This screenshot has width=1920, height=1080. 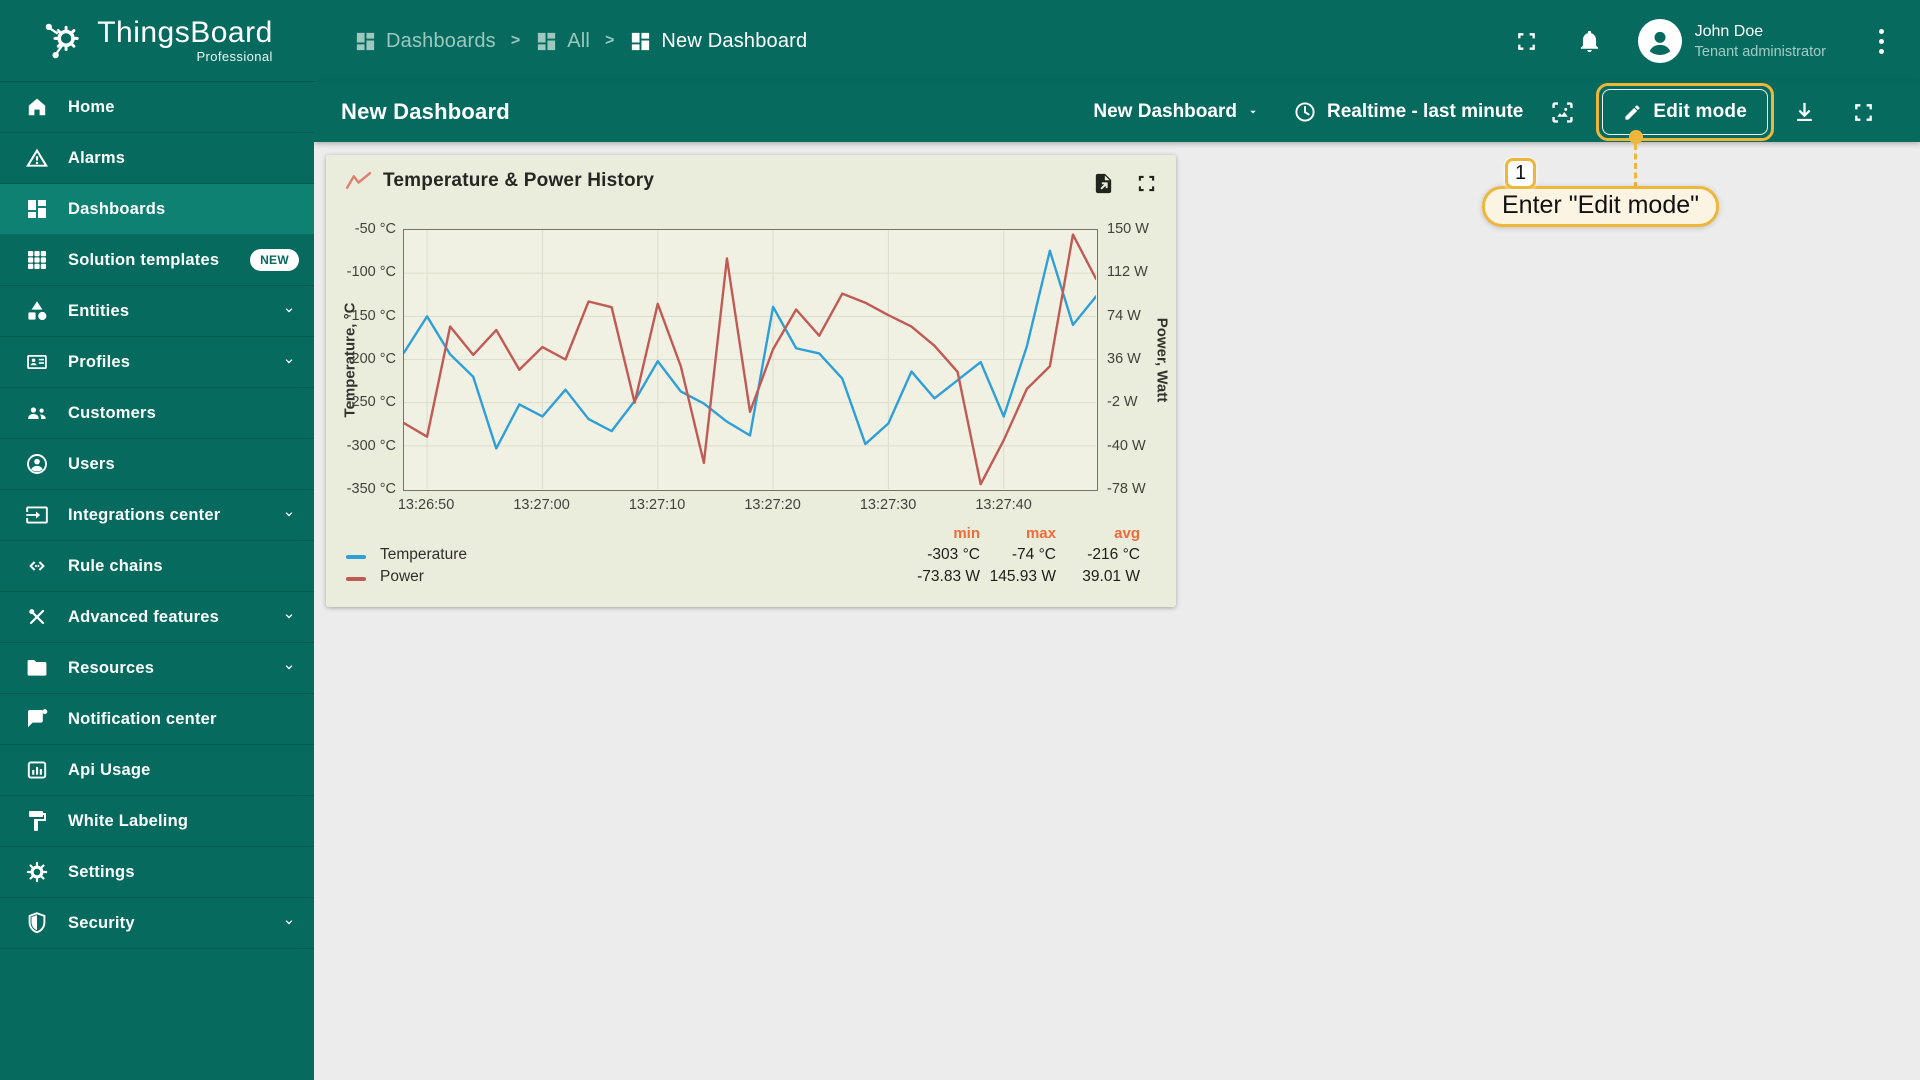 What do you see at coordinates (657, 505) in the screenshot?
I see `x-axis-tick: 13:27:10` at bounding box center [657, 505].